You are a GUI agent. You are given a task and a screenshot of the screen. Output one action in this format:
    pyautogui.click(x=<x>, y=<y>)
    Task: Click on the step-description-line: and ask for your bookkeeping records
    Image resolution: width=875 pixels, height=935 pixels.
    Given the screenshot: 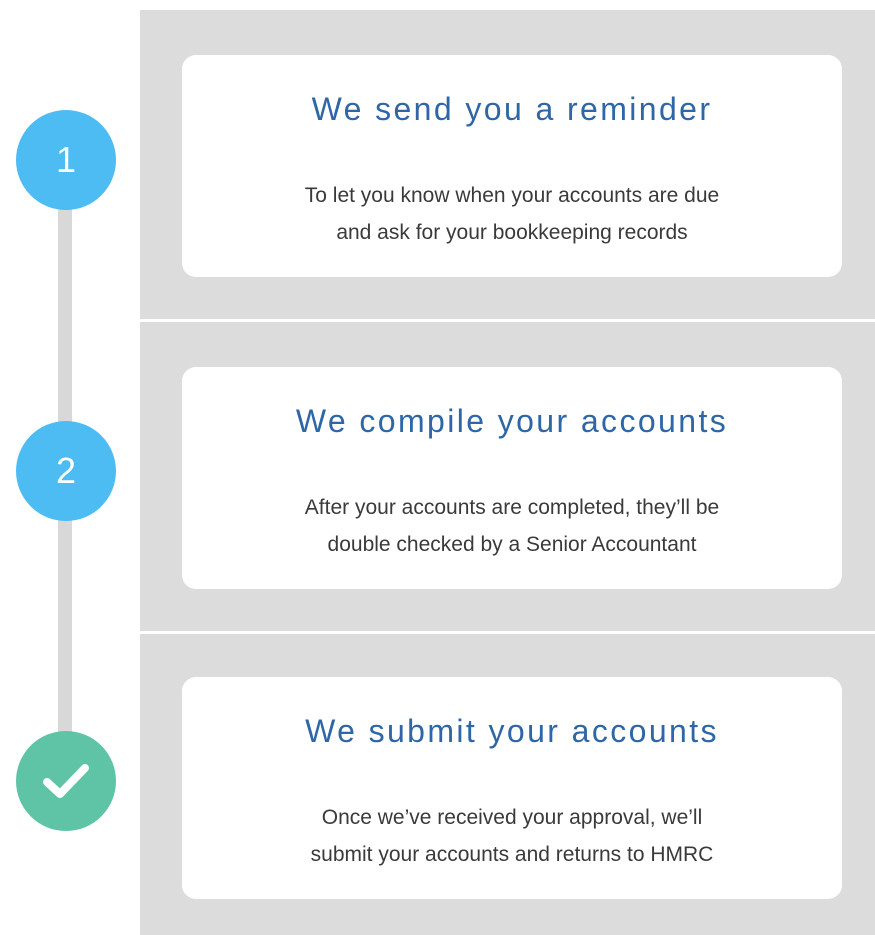 What is the action you would take?
    pyautogui.click(x=512, y=232)
    